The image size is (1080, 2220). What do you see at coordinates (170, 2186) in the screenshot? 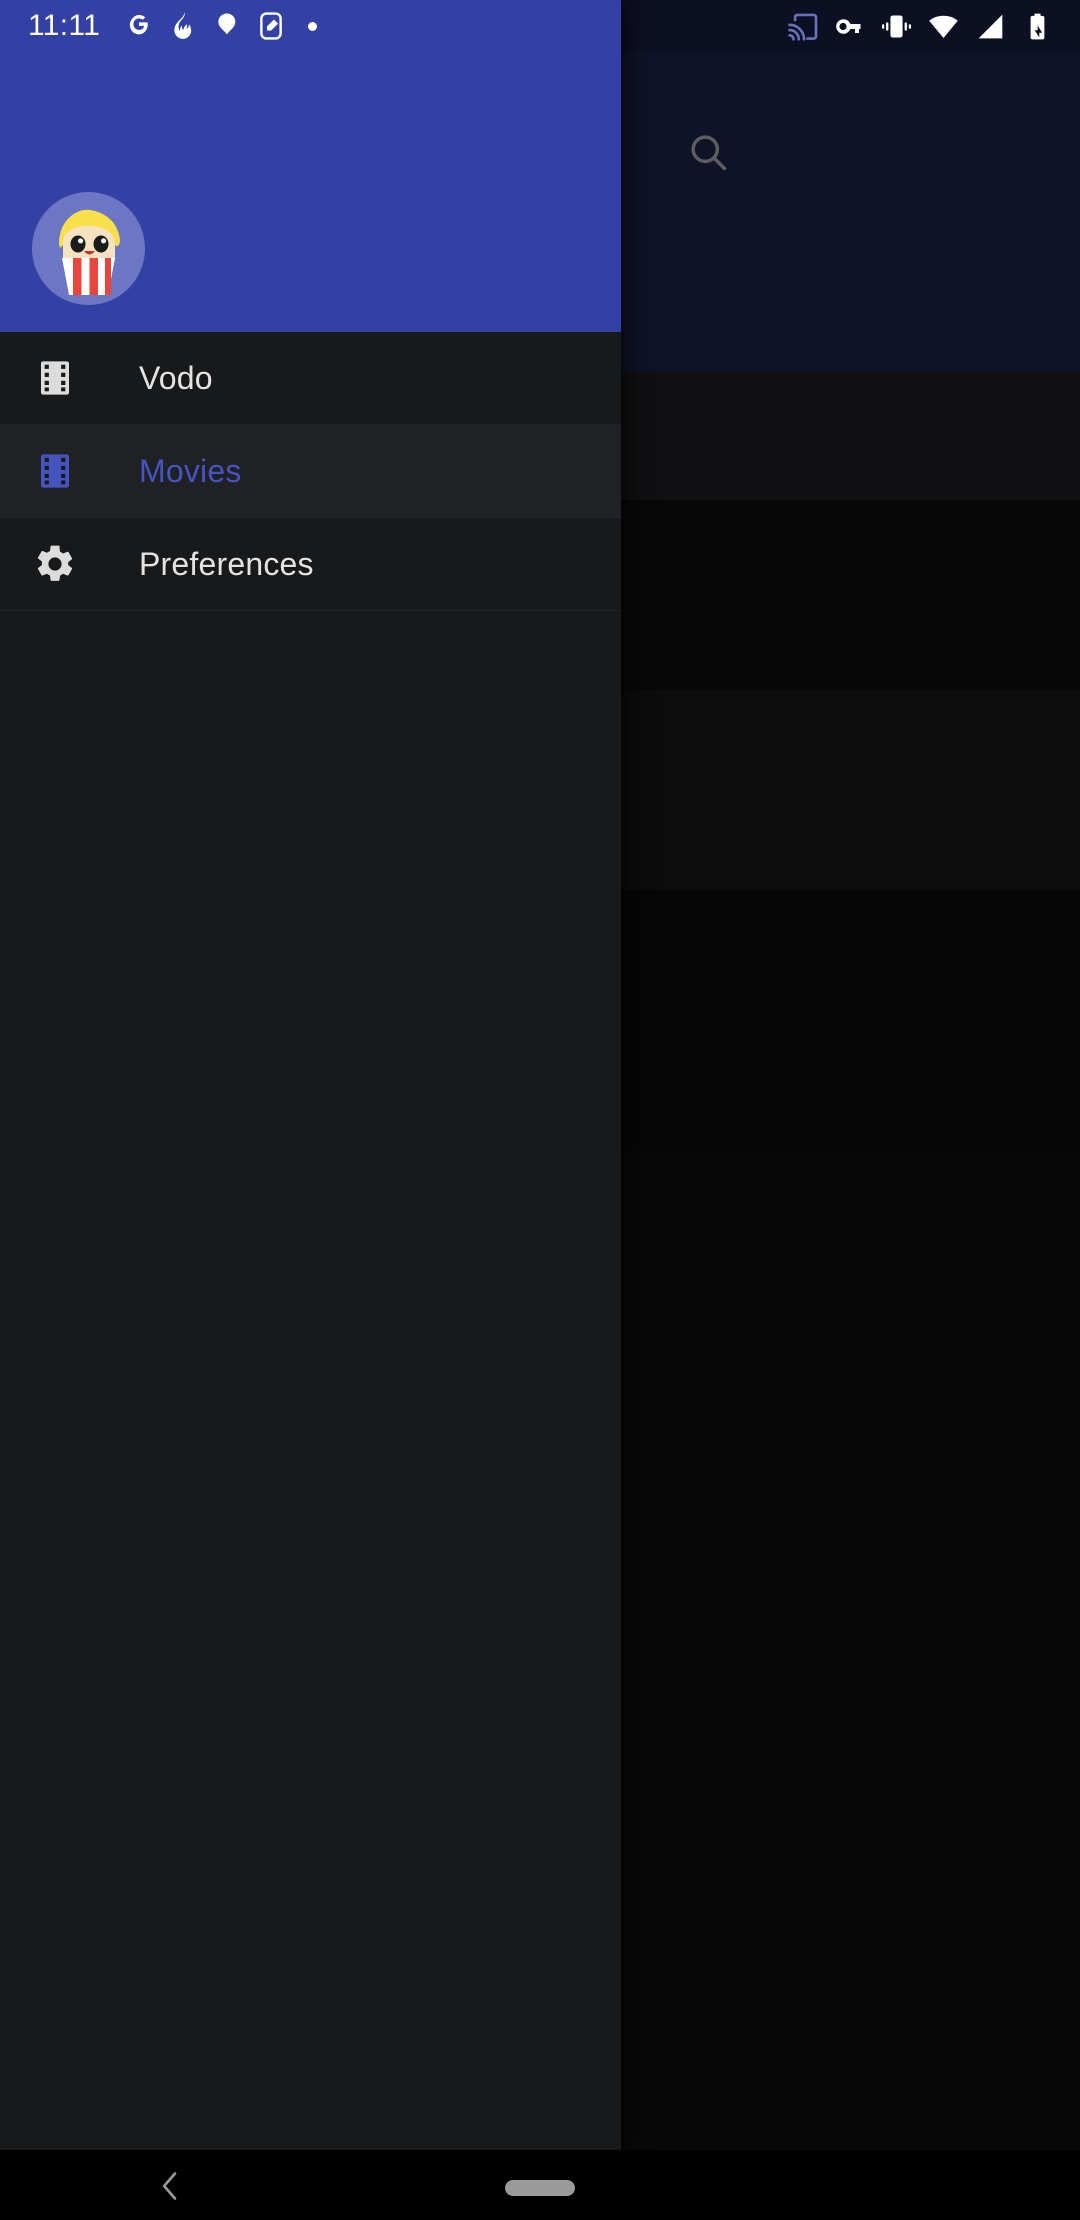
I see `back-chevron-icon` at bounding box center [170, 2186].